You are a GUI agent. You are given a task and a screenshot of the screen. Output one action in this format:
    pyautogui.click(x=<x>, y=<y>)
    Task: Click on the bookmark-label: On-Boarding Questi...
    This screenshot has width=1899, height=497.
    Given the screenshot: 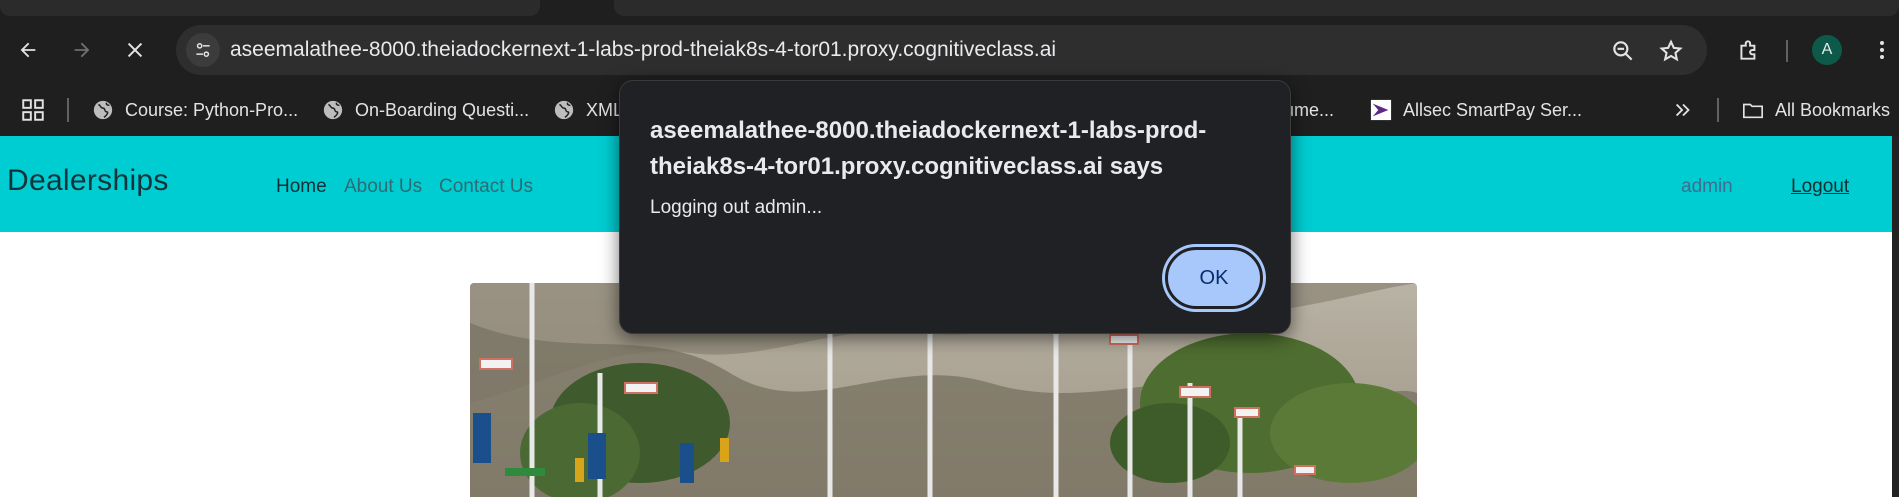 What is the action you would take?
    pyautogui.click(x=442, y=109)
    